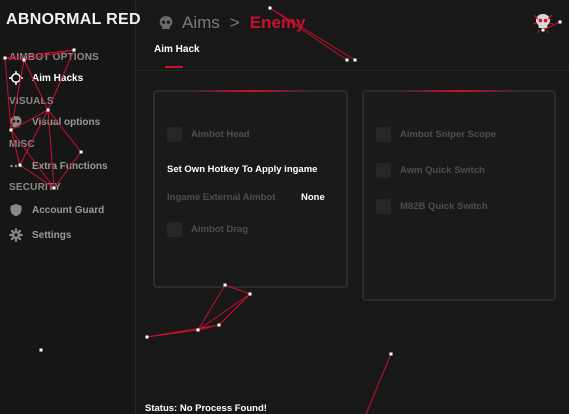 This screenshot has height=414, width=569. Describe the element at coordinates (220, 134) in the screenshot. I see `option-label: Aimbot Head` at that location.